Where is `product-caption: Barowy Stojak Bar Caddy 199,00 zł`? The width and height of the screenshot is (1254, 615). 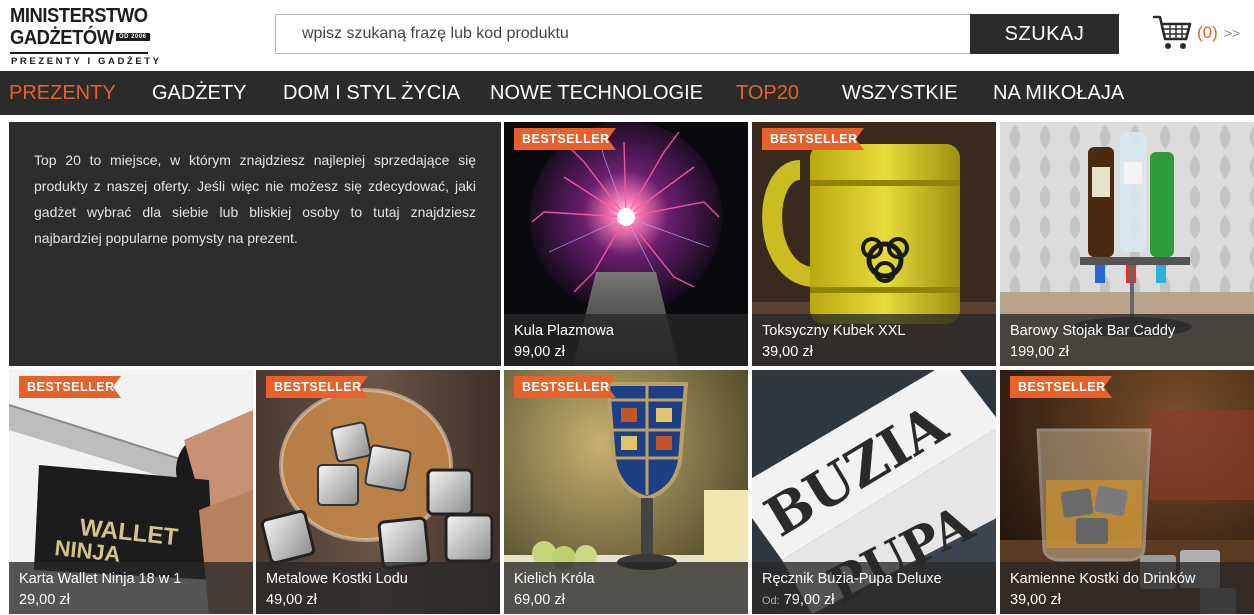 product-caption: Barowy Stojak Bar Caddy 199,00 zł is located at coordinates (1127, 340).